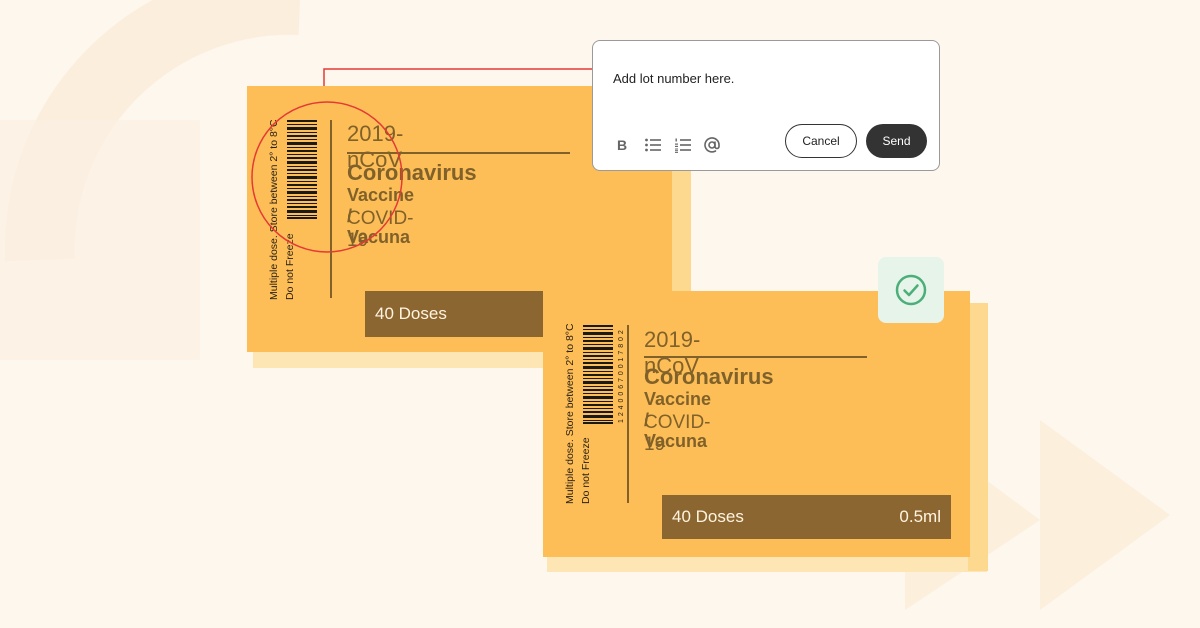 Image resolution: width=1200 pixels, height=628 pixels. I want to click on comment-popup: Add lot number here. B Cancel Send, so click(766, 105).